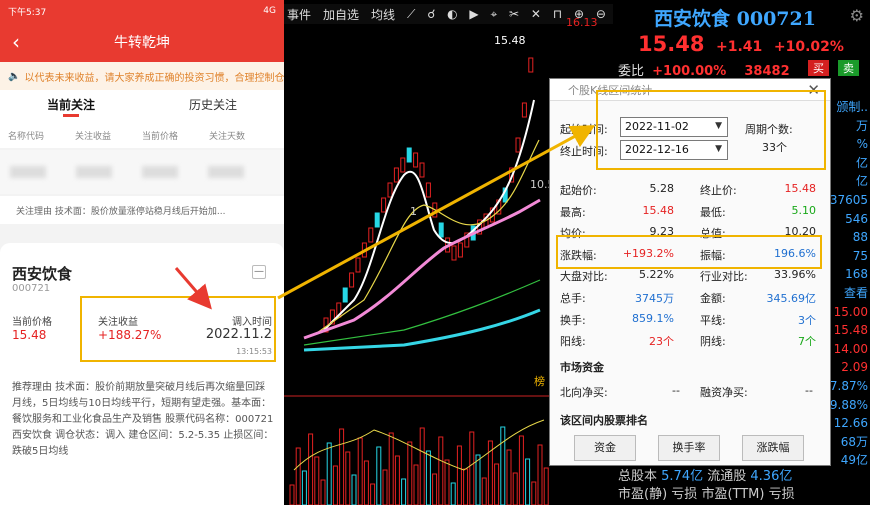  I want to click on col-price: 当前价格, so click(160, 136).